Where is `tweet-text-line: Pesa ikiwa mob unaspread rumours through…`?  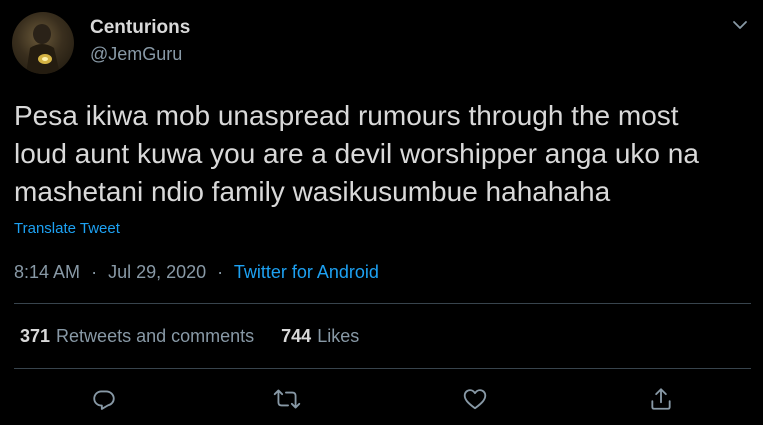 tweet-text-line: Pesa ikiwa mob unaspread rumours through… is located at coordinates (346, 115).